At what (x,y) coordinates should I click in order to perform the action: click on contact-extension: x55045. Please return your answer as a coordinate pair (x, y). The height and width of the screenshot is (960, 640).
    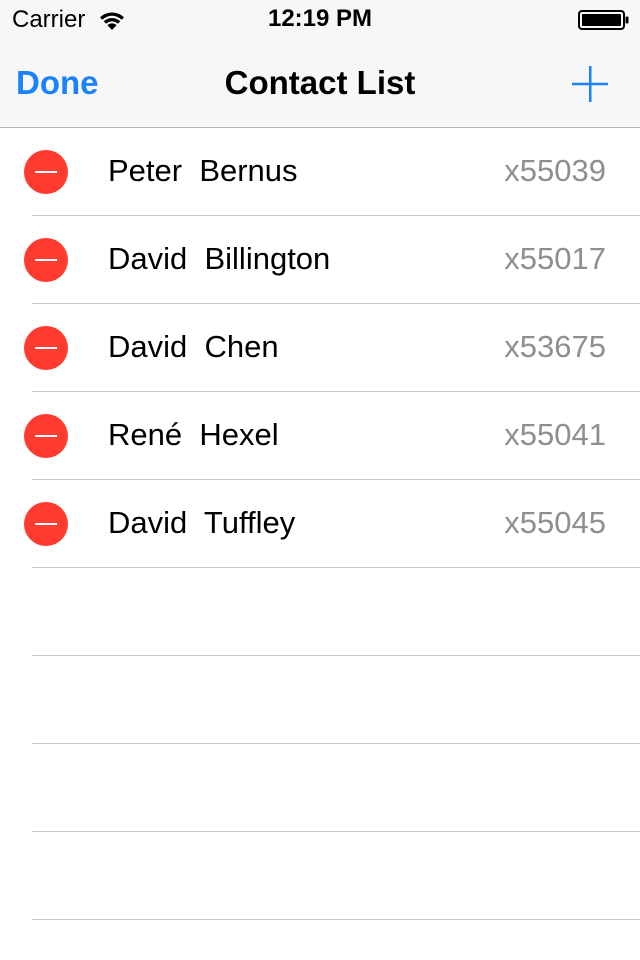
    Looking at the image, I should click on (555, 522).